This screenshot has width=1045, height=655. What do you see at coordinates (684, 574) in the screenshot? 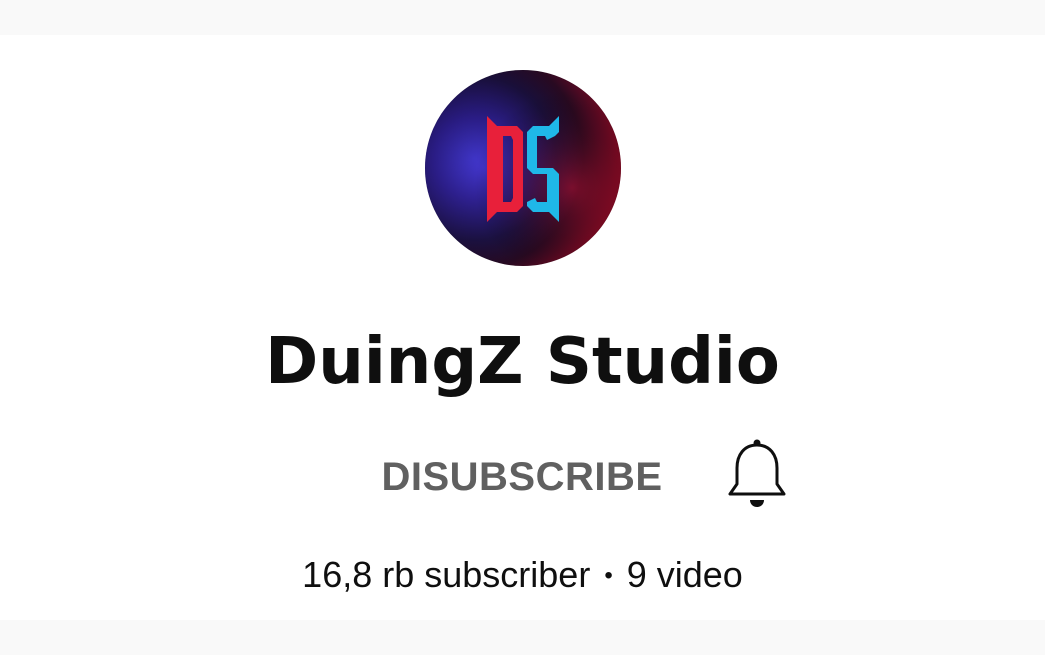
I see `video-count: 9 video` at bounding box center [684, 574].